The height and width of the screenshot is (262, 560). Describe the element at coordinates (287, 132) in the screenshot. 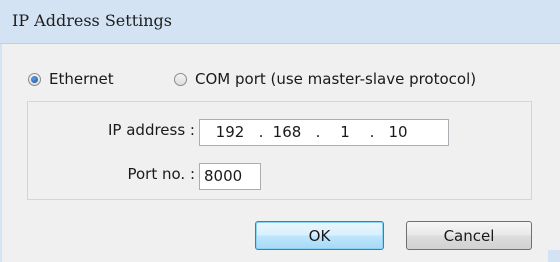

I see `ip-octet-2: 168` at that location.